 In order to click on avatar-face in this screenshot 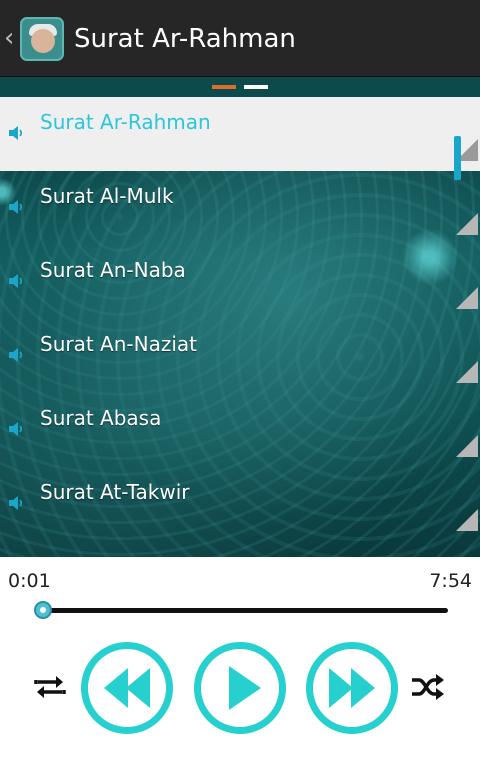, I will do `click(43, 41)`.